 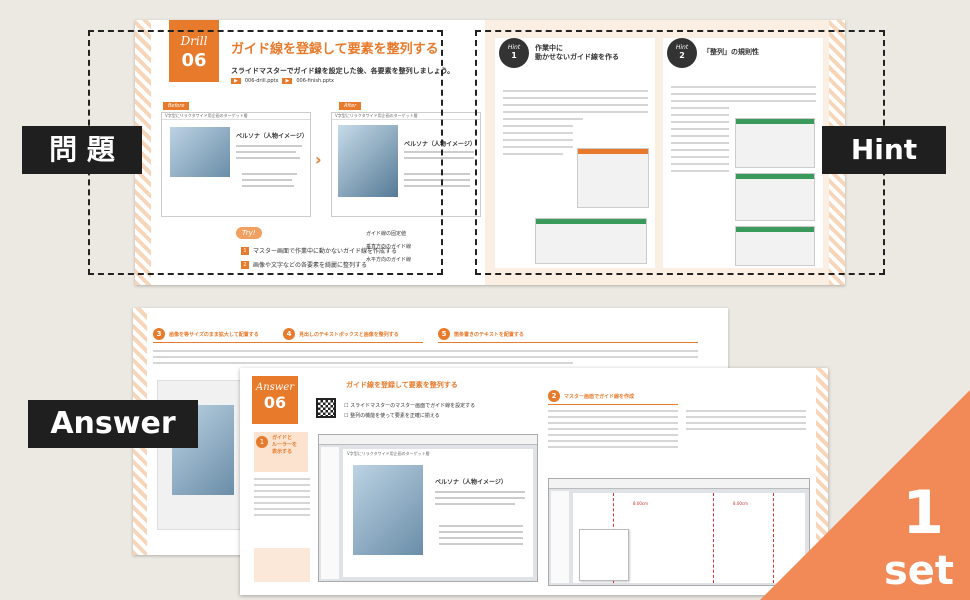 I want to click on persona-photo, so click(x=388, y=510).